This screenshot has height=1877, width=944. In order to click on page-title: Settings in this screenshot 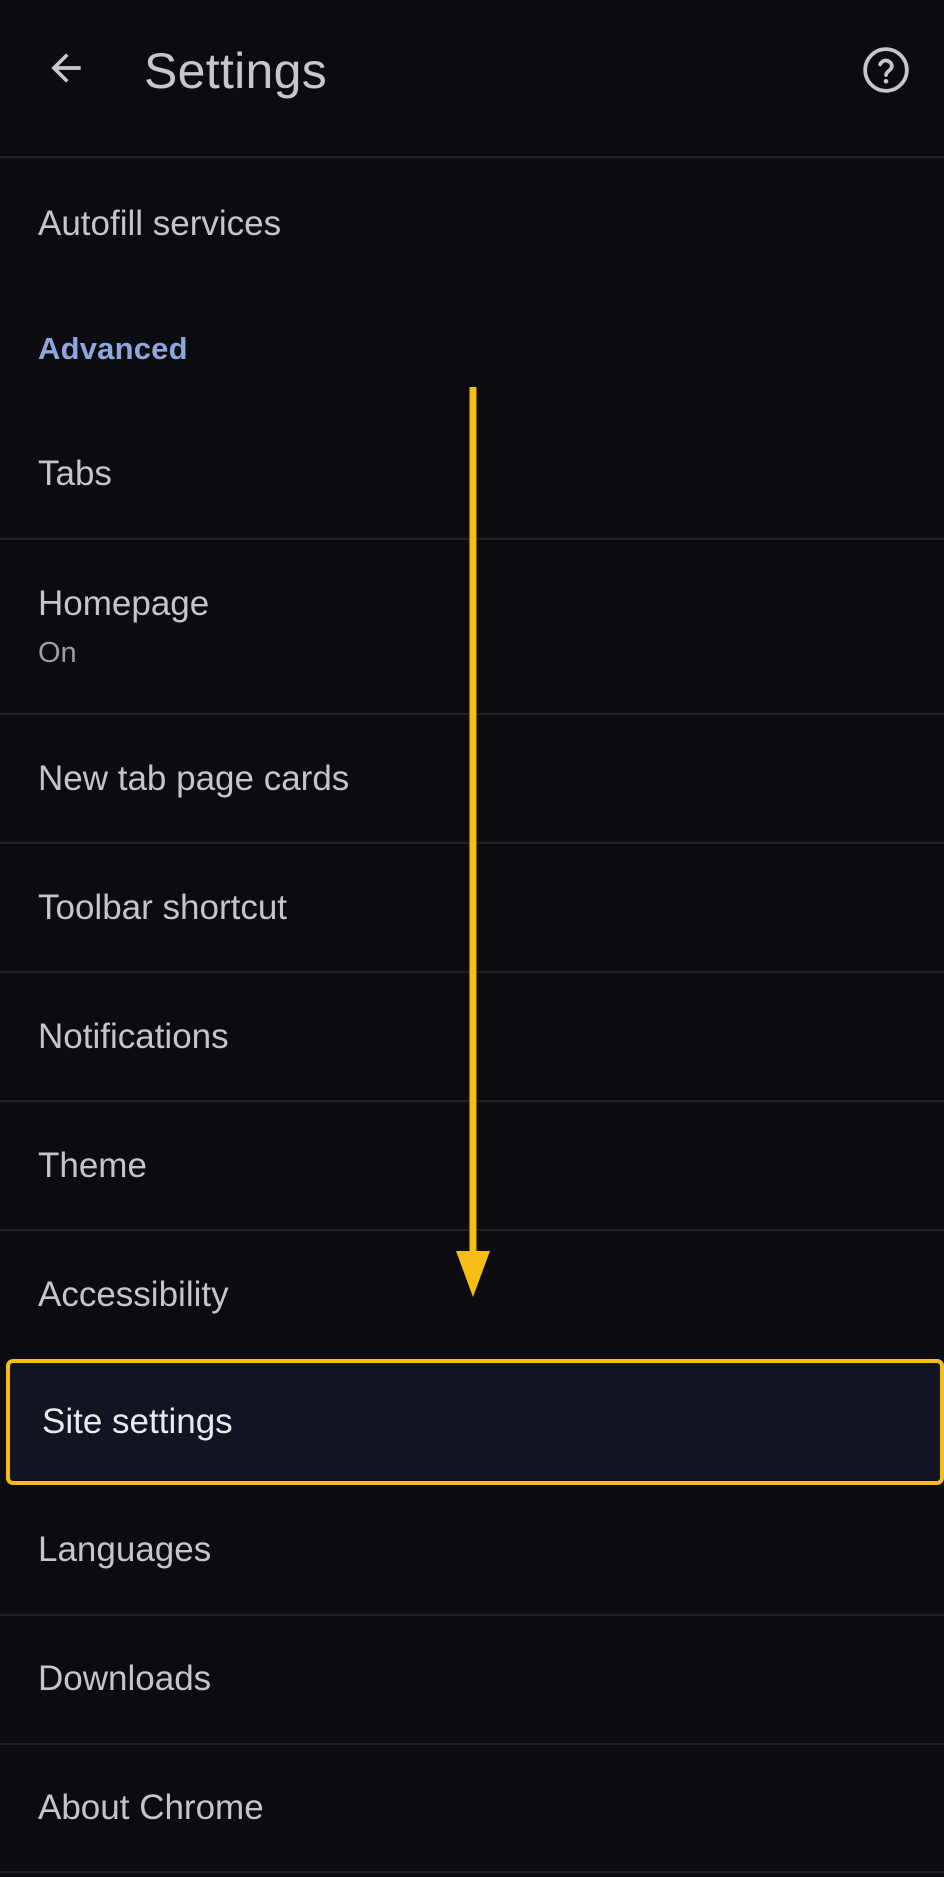, I will do `click(236, 71)`.